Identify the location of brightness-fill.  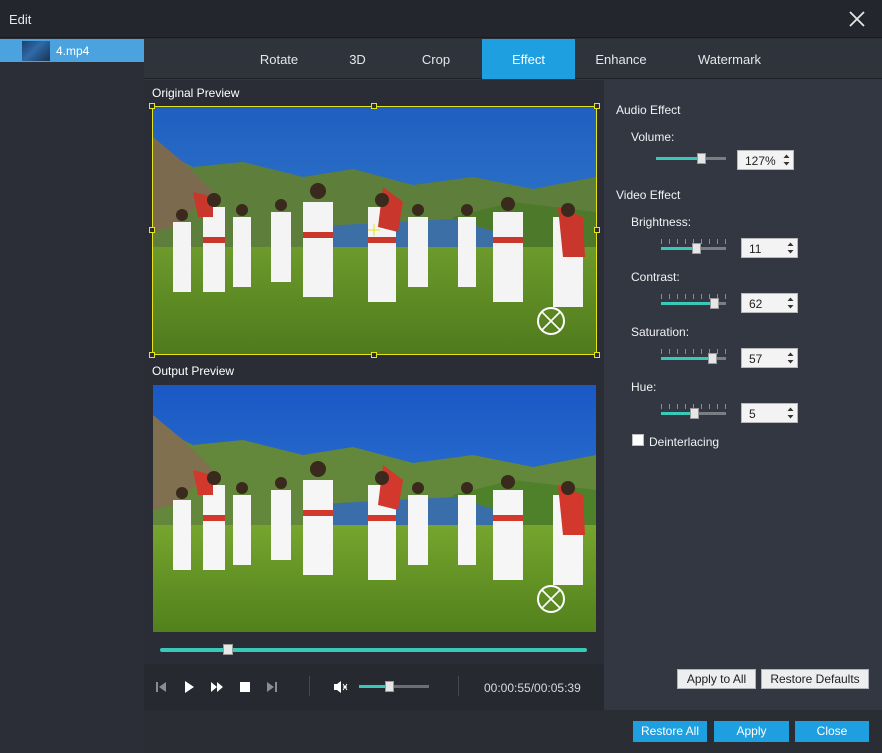
(678, 248).